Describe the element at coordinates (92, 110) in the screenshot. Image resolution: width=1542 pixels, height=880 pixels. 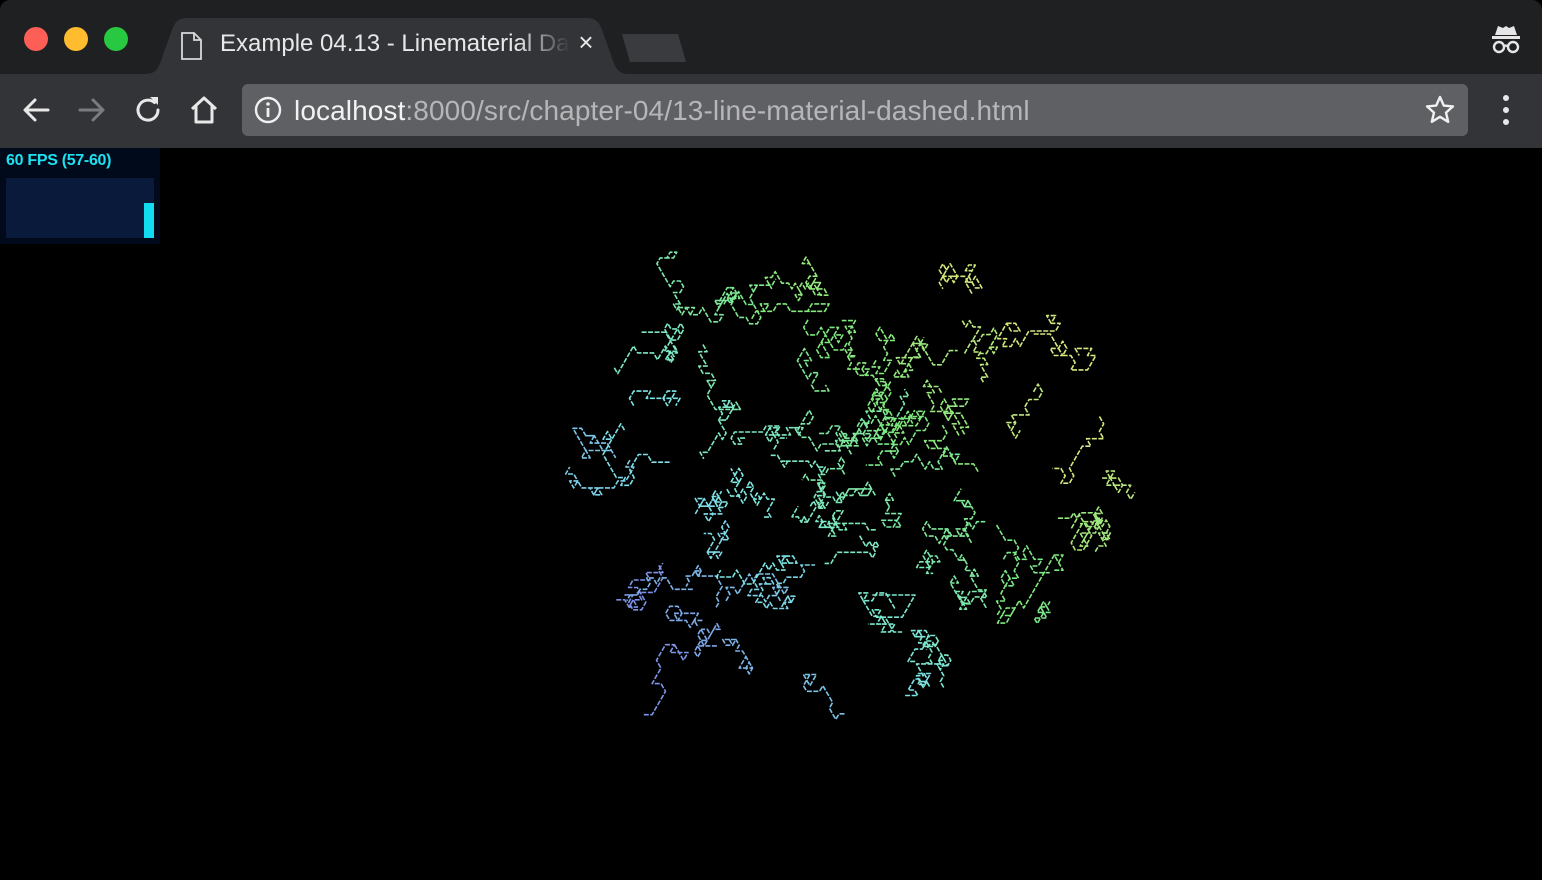
I see `arrow-right-icon` at that location.